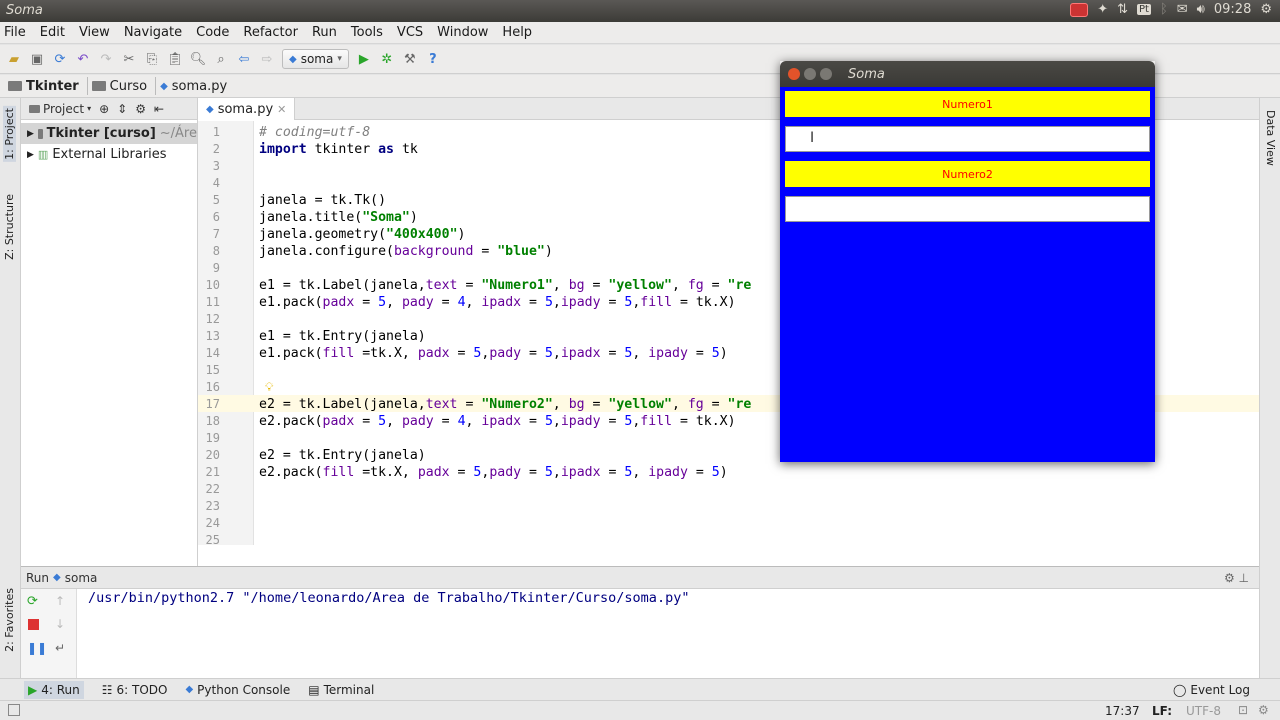  Describe the element at coordinates (216, 132) in the screenshot. I see `line-number: 1` at that location.